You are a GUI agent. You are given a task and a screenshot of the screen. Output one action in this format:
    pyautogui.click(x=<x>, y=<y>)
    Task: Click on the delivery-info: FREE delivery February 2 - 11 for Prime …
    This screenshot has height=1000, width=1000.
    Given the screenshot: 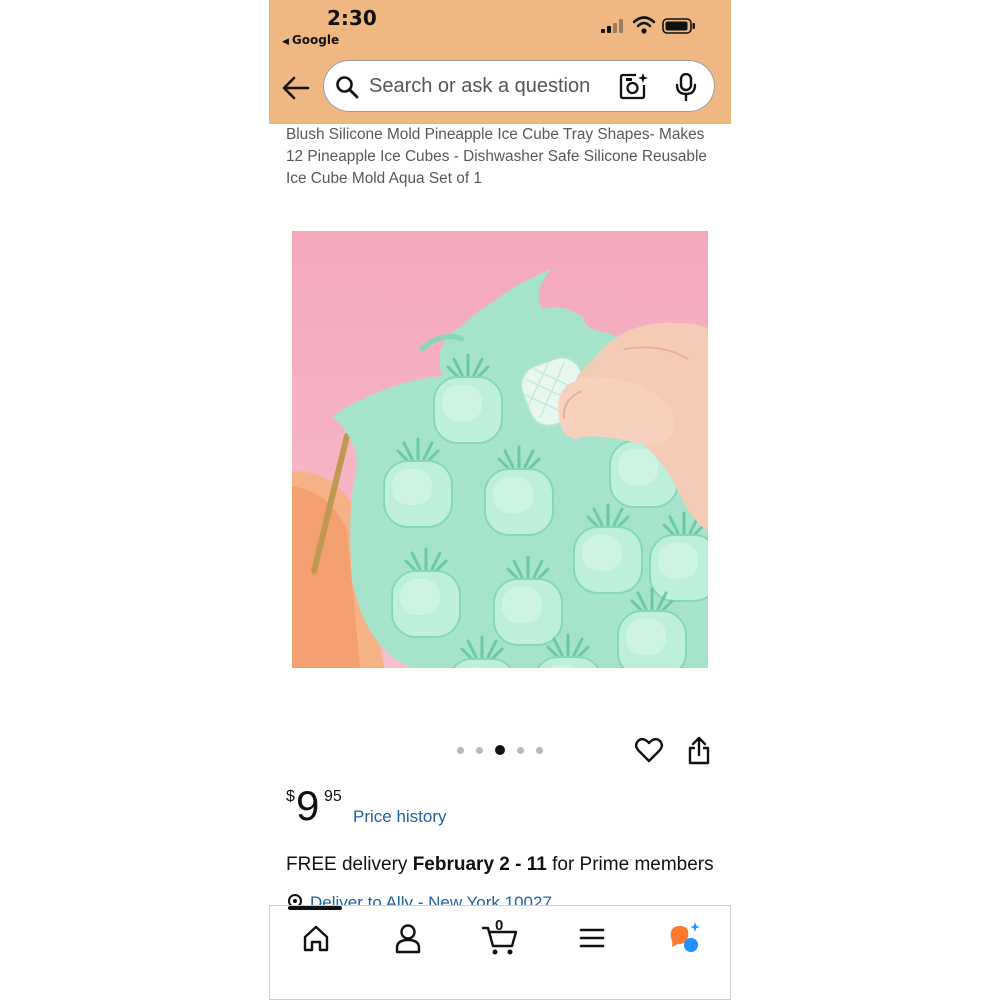 What is the action you would take?
    pyautogui.click(x=500, y=865)
    